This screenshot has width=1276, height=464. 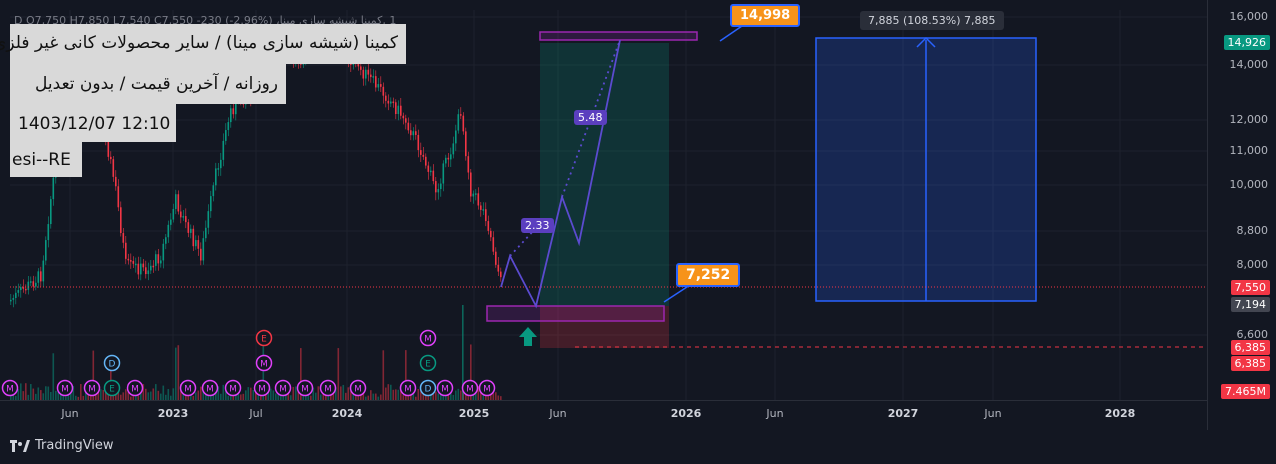 I want to click on x-tick-2023: 2023, so click(x=173, y=413).